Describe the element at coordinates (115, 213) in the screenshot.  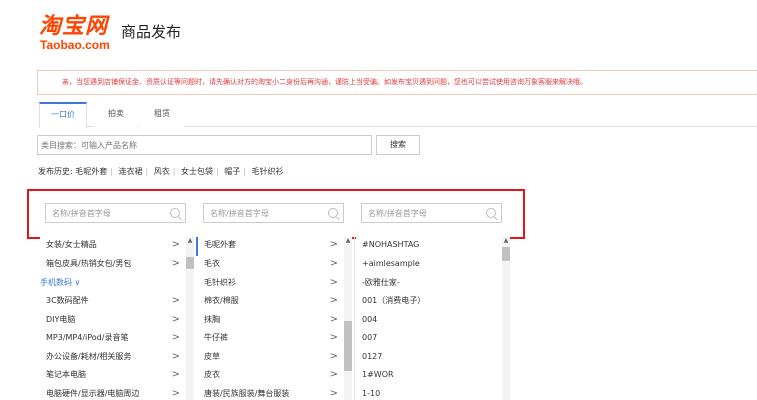
I see `column1-search-input: 名称/拼音首字母` at that location.